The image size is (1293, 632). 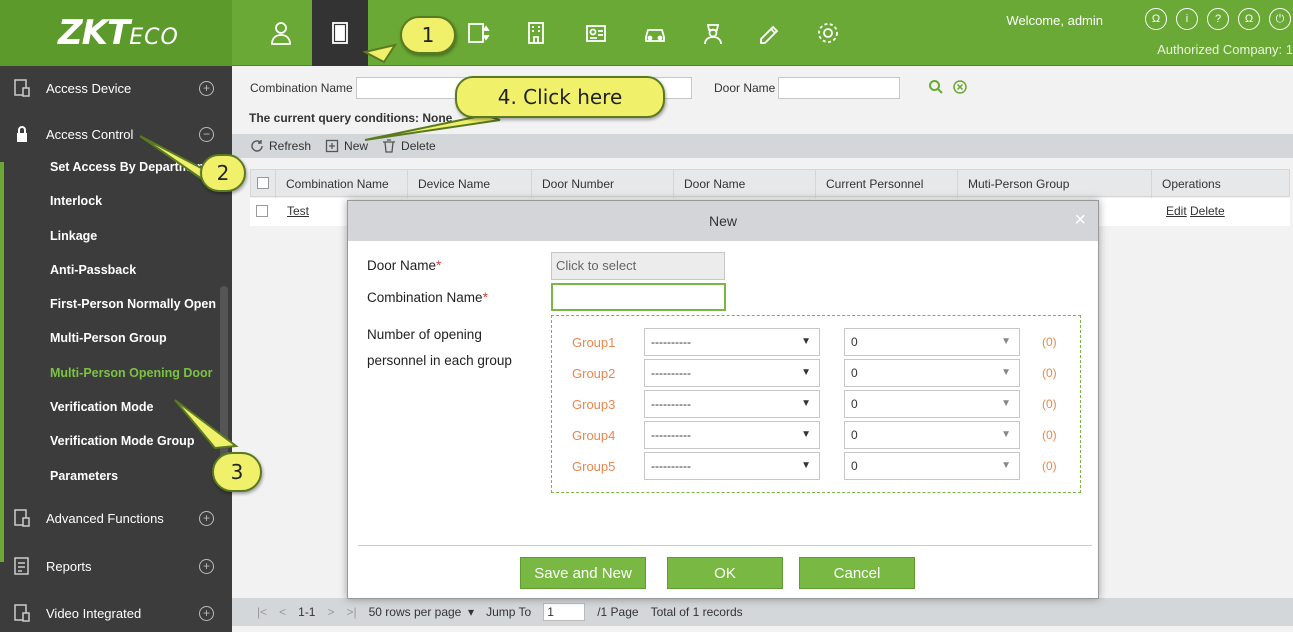 I want to click on column-header: Device Name, so click(x=469, y=184).